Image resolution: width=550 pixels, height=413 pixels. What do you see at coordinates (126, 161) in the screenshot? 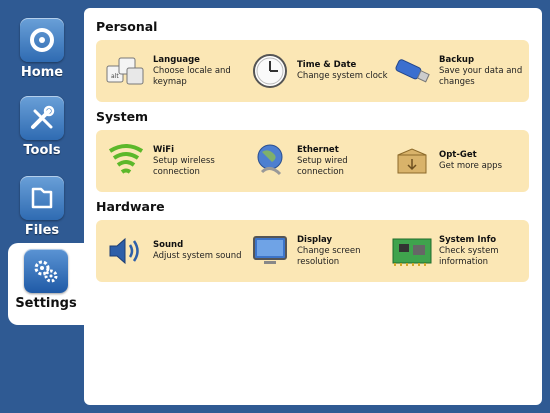
I see `wifi-icon` at bounding box center [126, 161].